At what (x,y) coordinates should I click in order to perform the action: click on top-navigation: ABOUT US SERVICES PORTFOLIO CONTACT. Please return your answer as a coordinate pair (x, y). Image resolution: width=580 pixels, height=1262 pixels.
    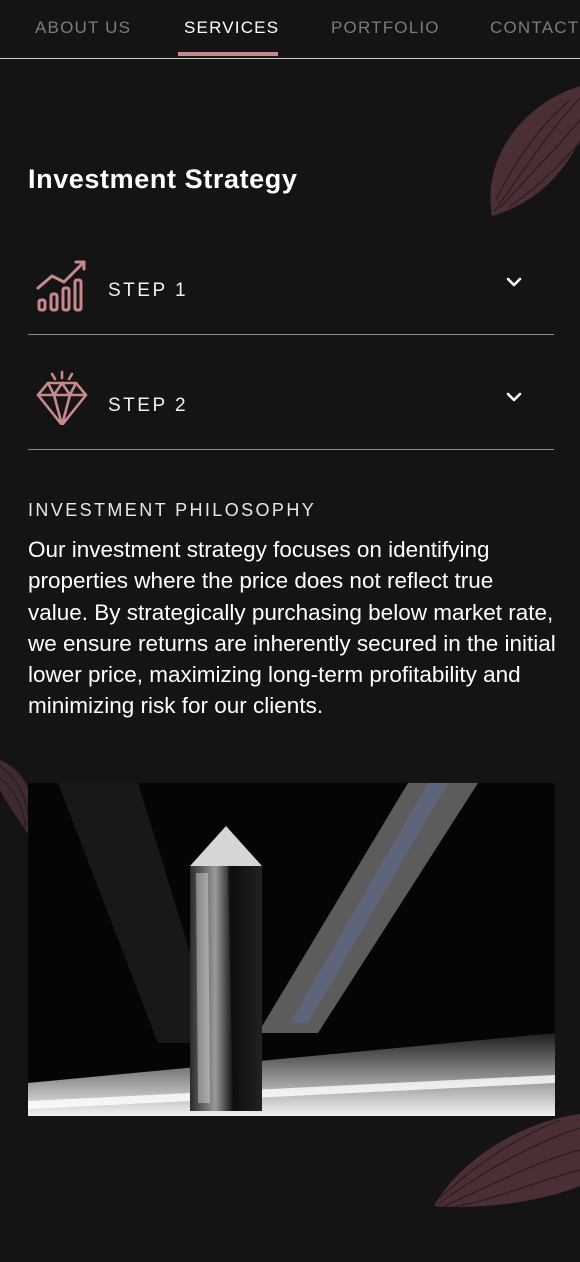
    Looking at the image, I should click on (290, 29).